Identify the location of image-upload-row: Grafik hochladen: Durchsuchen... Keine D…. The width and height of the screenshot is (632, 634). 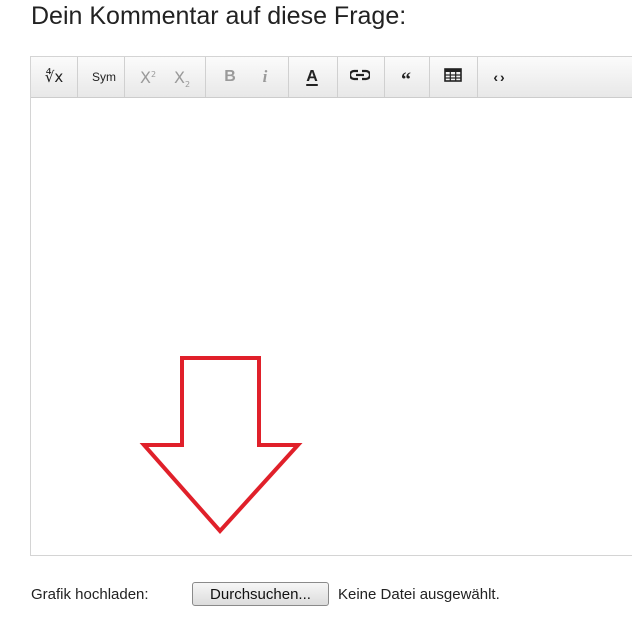
(331, 595).